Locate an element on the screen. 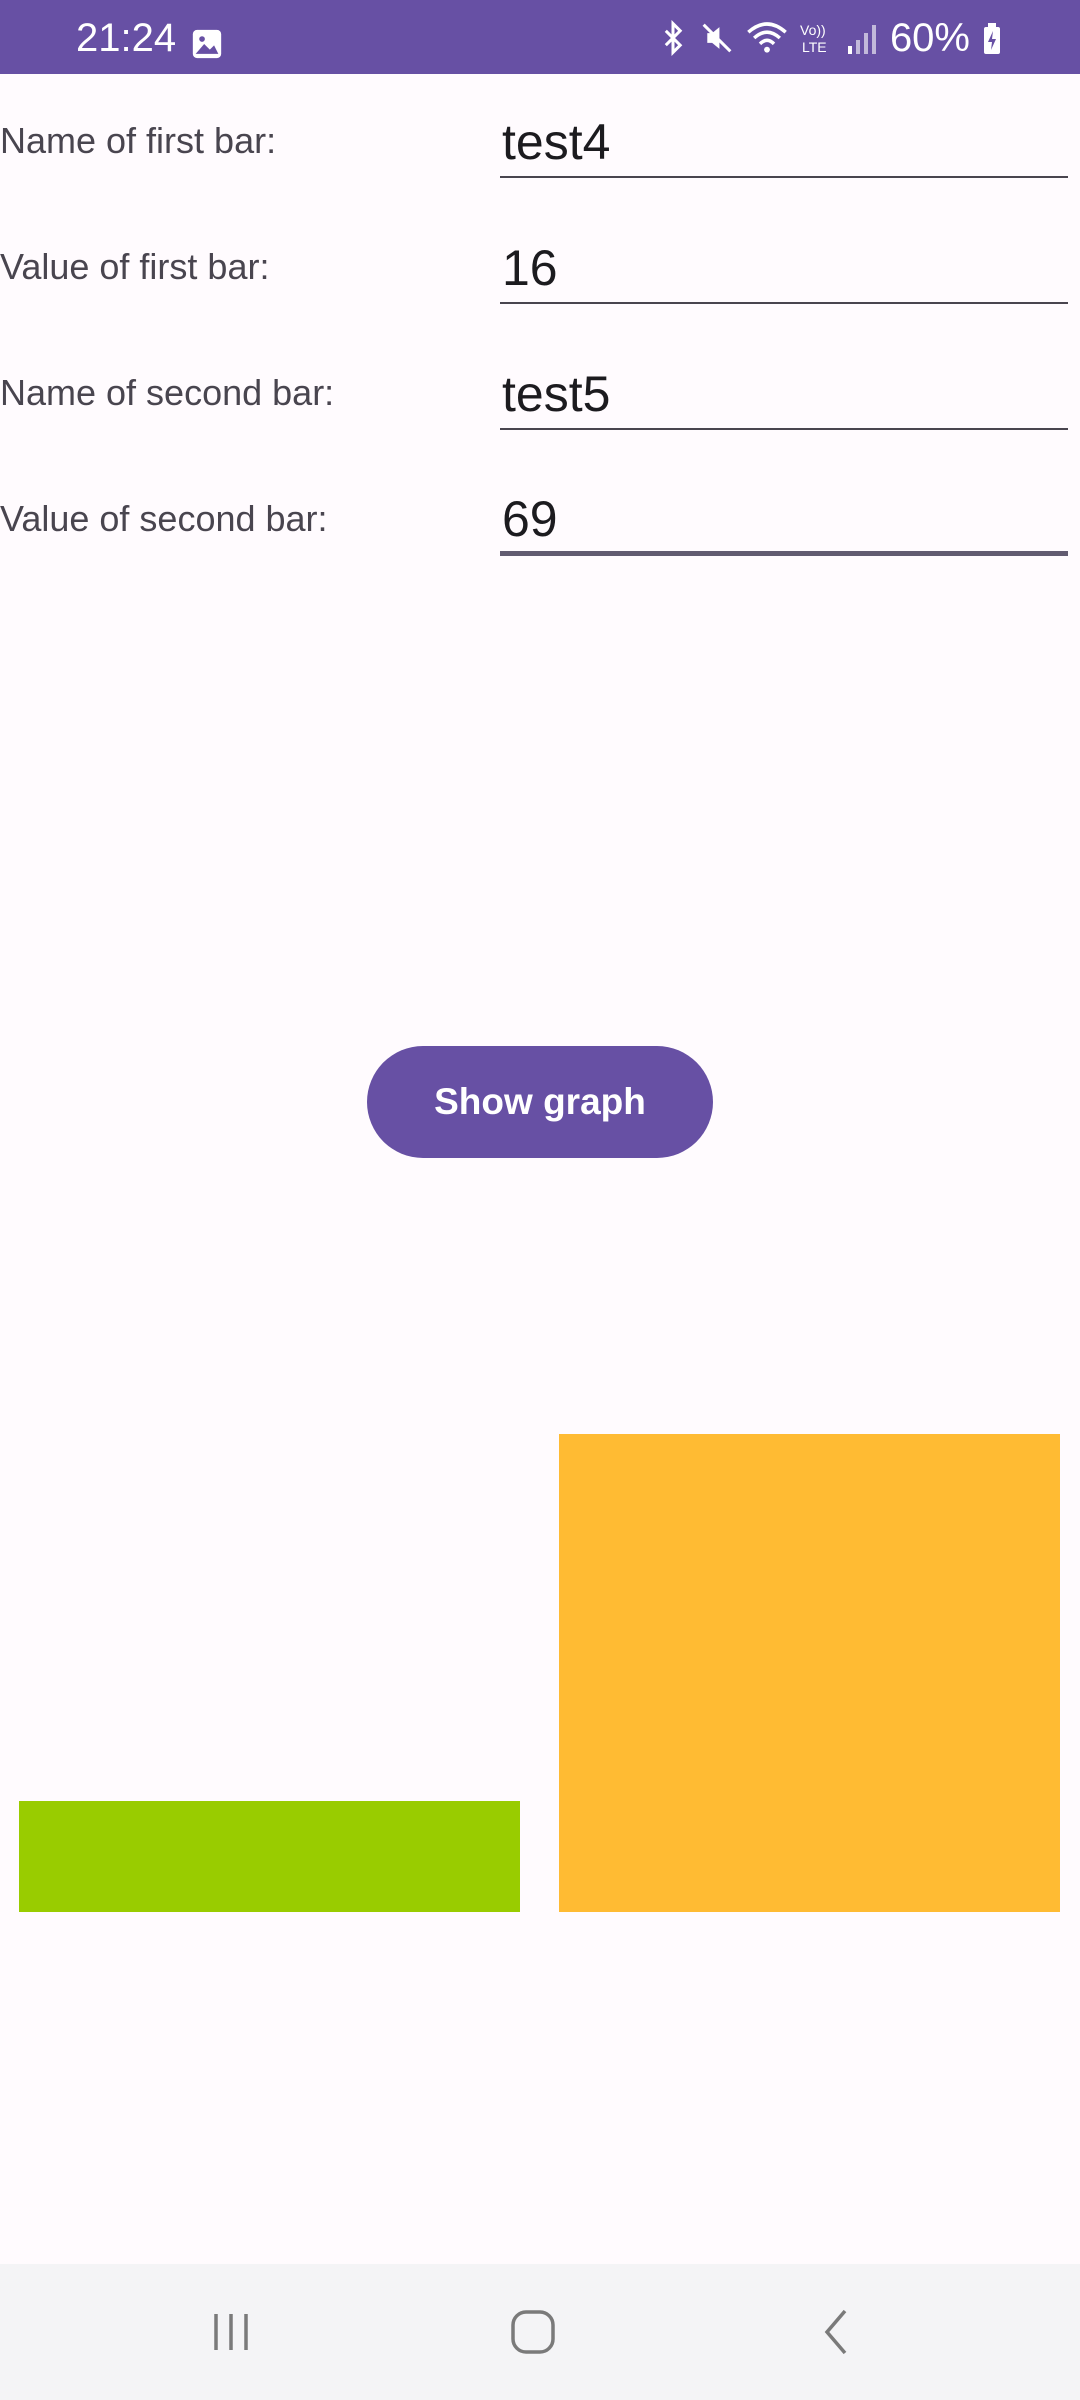 This screenshot has width=1080, height=2400. back-icon is located at coordinates (835, 2332).